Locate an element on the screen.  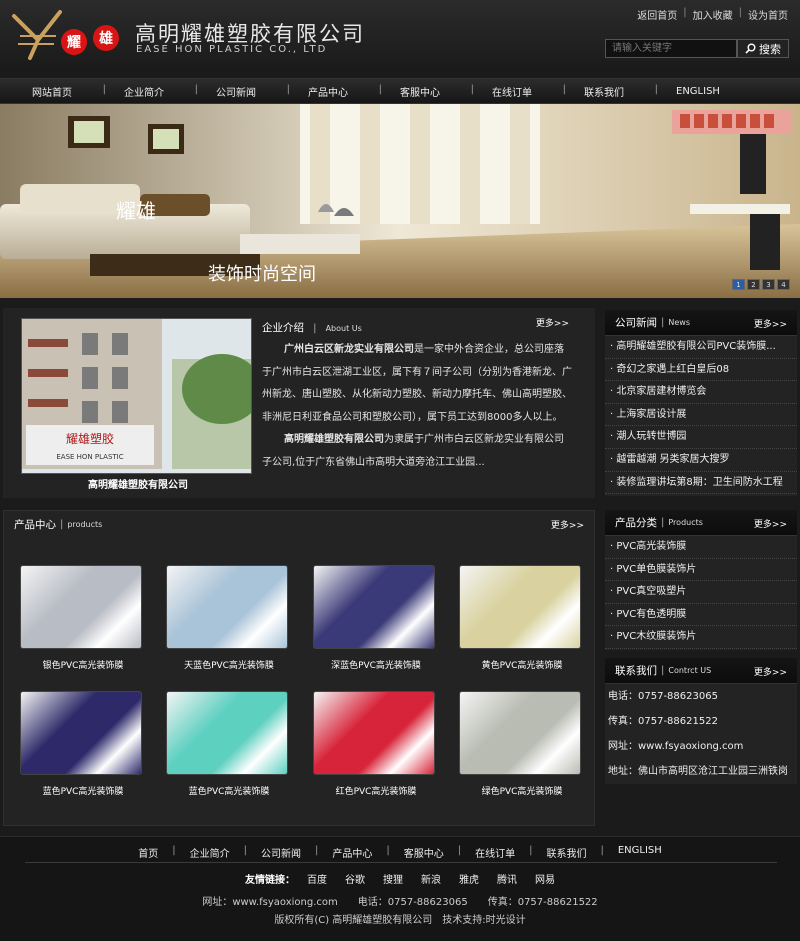
search-input is located at coordinates (671, 48).